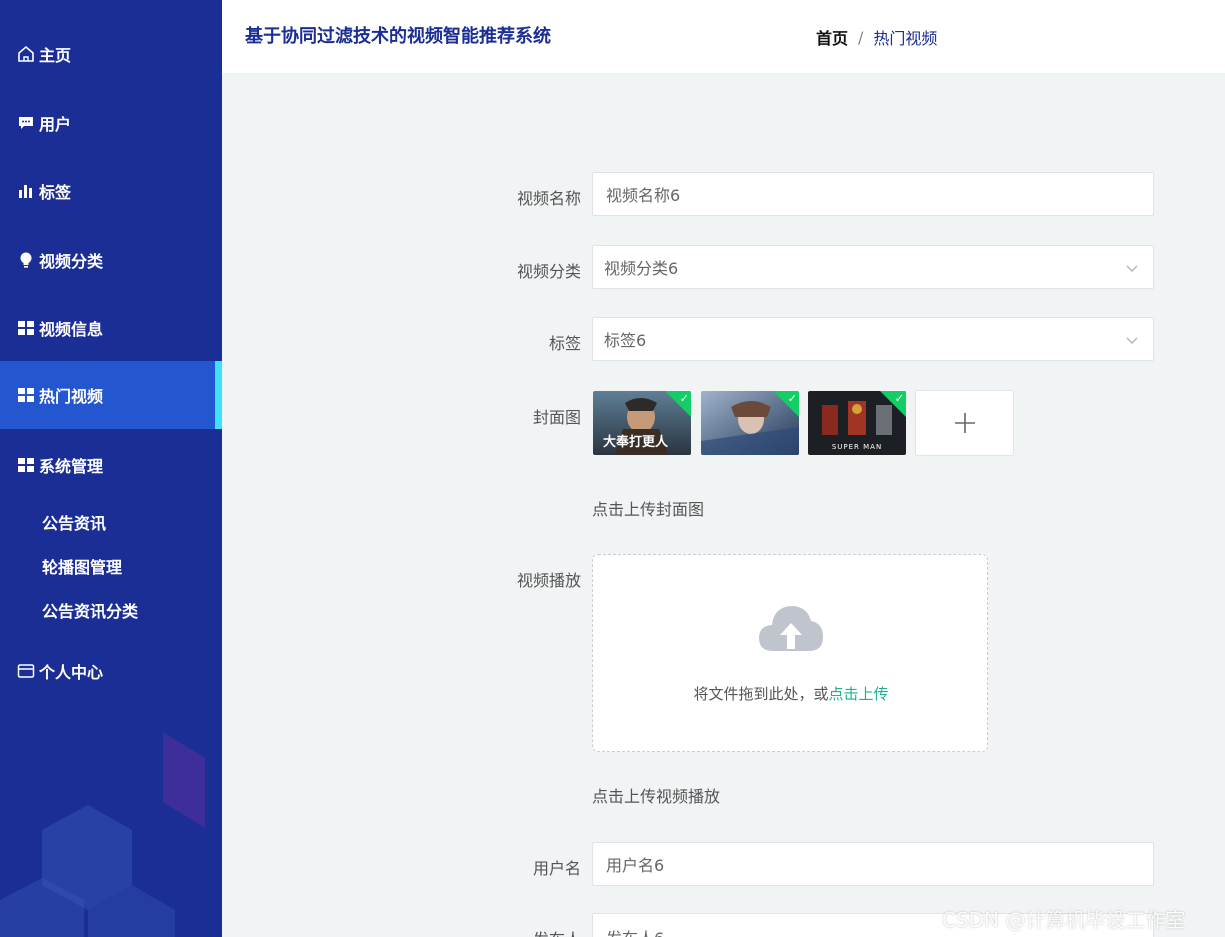 This screenshot has height=937, width=1225. Describe the element at coordinates (71, 329) in the screenshot. I see `sidebar-item-label: 视频信息` at that location.